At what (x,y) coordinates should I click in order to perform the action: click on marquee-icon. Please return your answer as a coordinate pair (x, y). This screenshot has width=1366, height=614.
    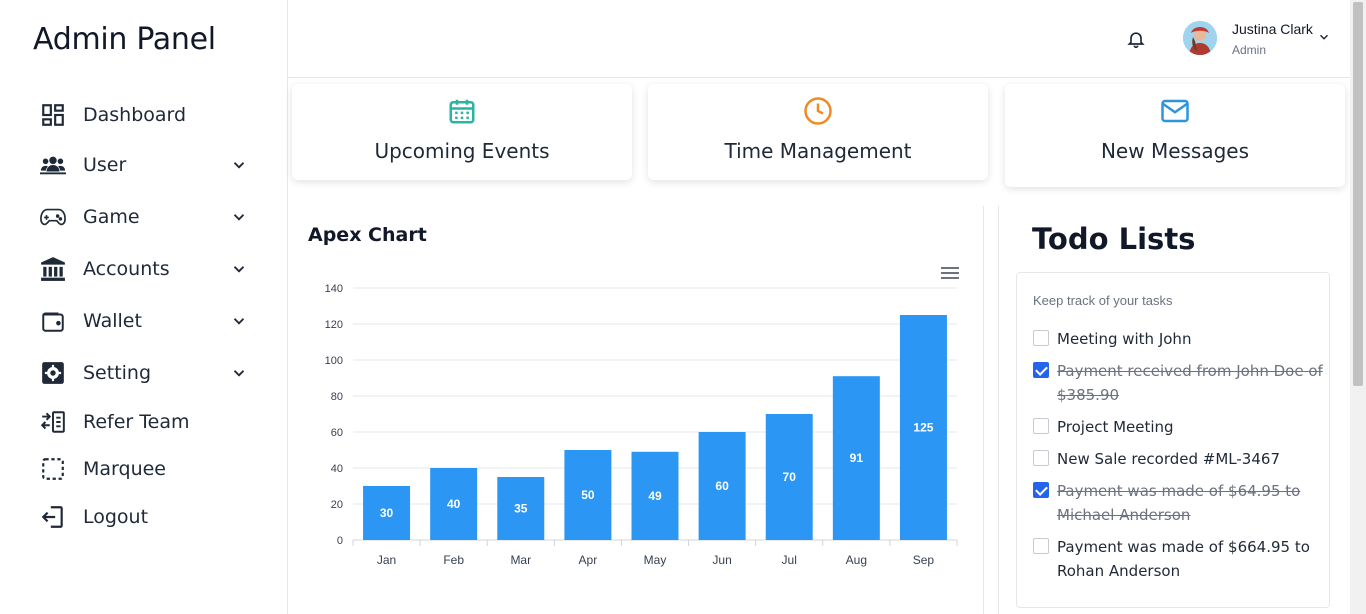
    Looking at the image, I should click on (53, 469).